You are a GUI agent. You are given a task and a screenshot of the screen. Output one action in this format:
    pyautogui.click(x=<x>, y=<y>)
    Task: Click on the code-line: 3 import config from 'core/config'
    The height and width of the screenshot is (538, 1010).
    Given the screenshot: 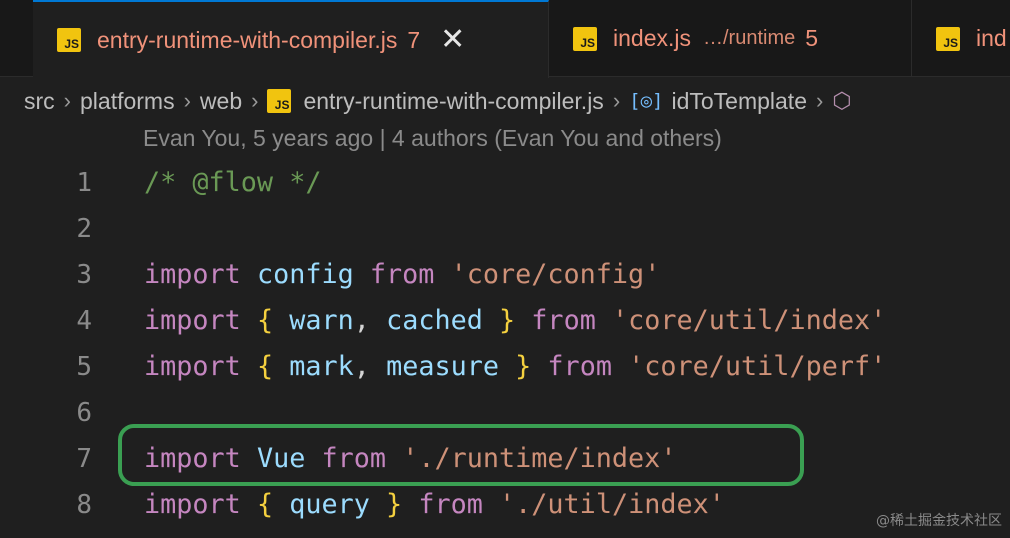 What is the action you would take?
    pyautogui.click(x=505, y=275)
    